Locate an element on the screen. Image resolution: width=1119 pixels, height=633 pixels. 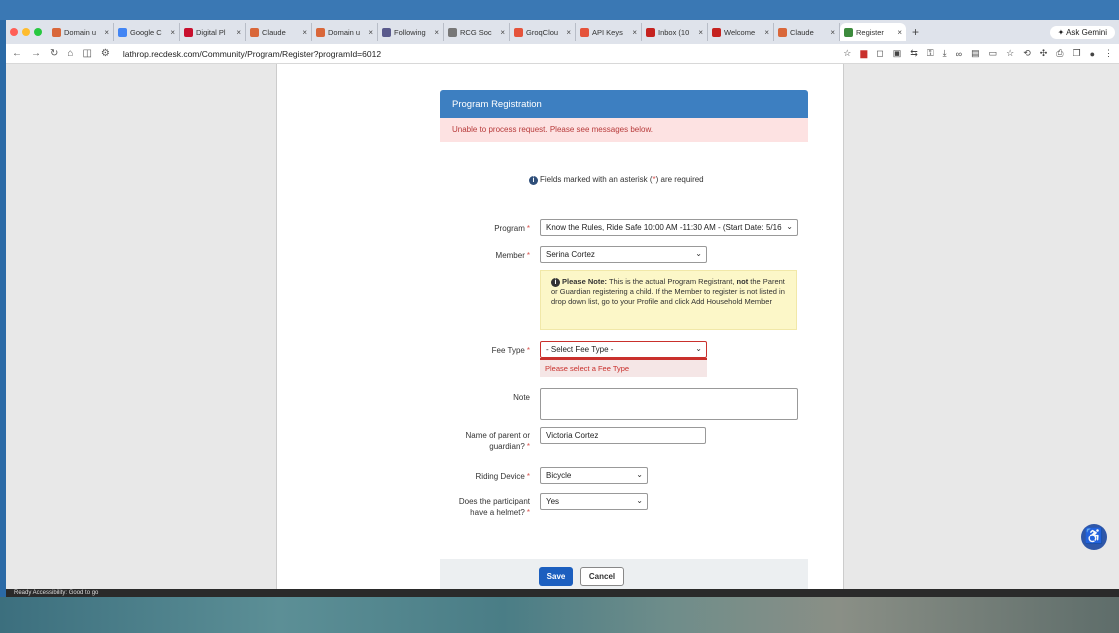
new-tab-button: + is located at coordinates (915, 32).